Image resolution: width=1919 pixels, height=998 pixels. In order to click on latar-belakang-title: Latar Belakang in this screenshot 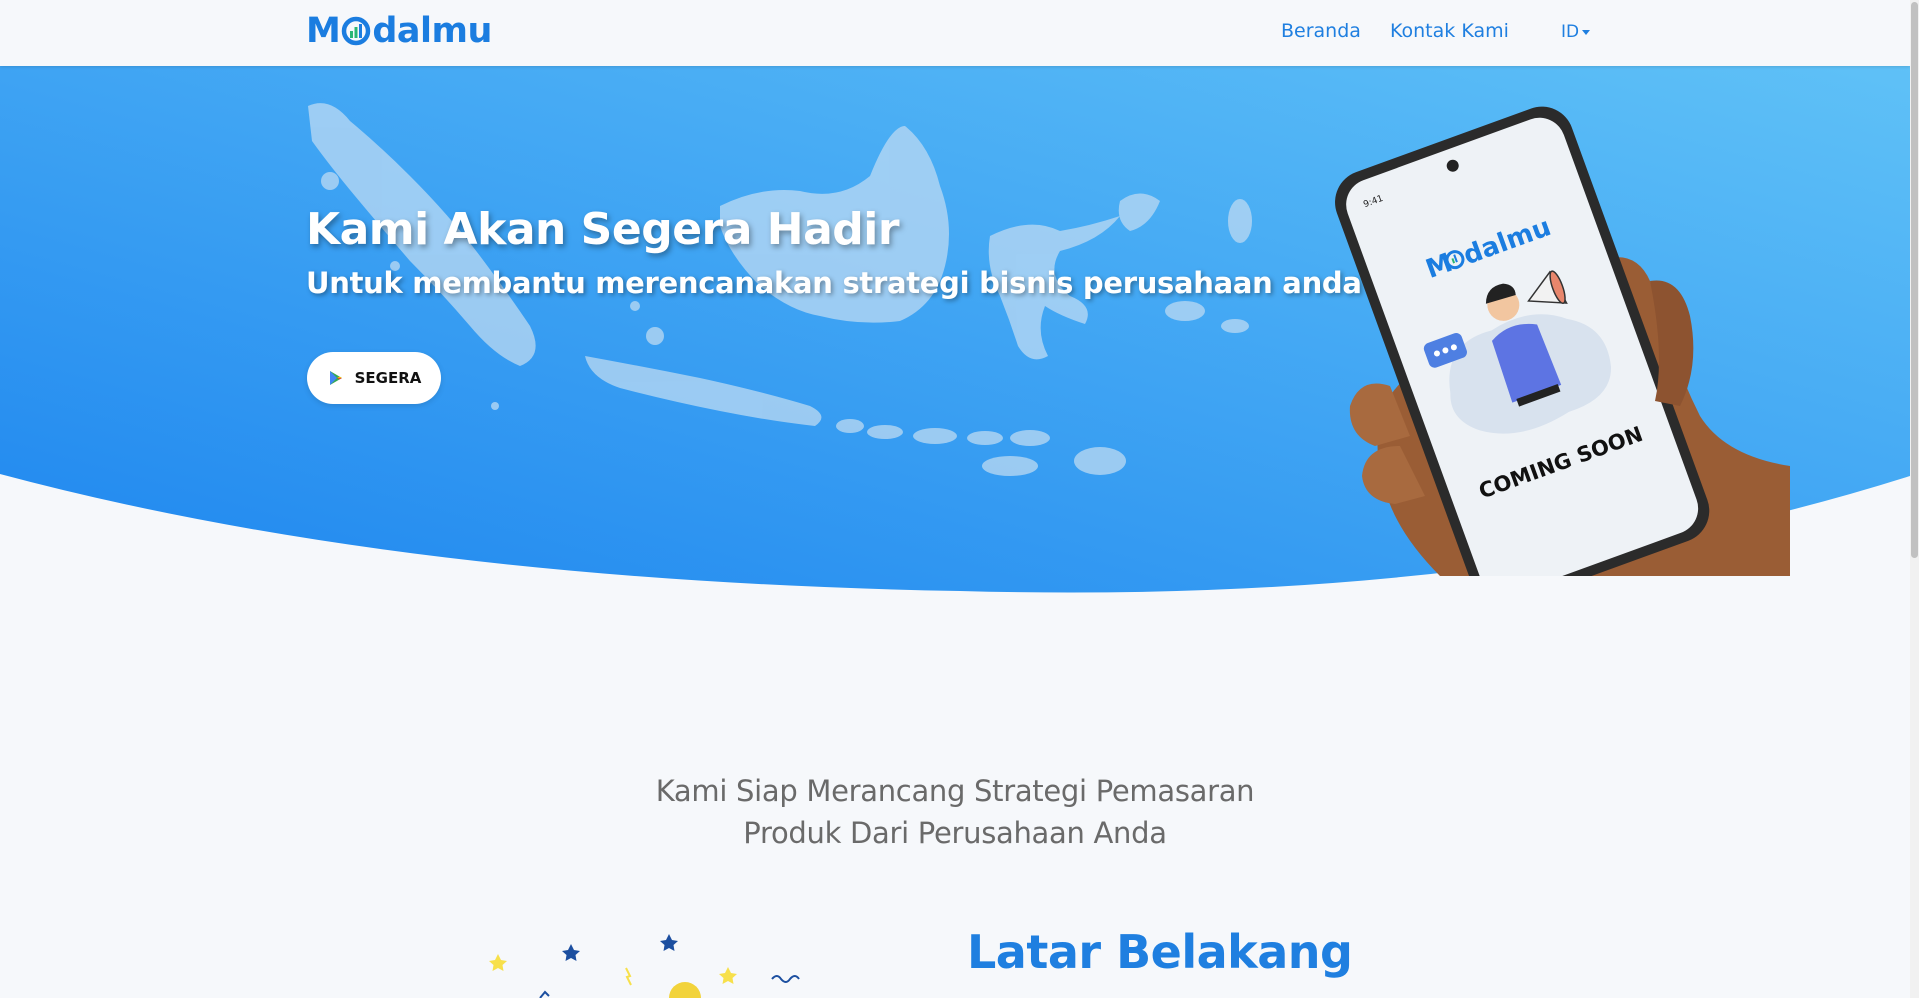, I will do `click(1160, 952)`.